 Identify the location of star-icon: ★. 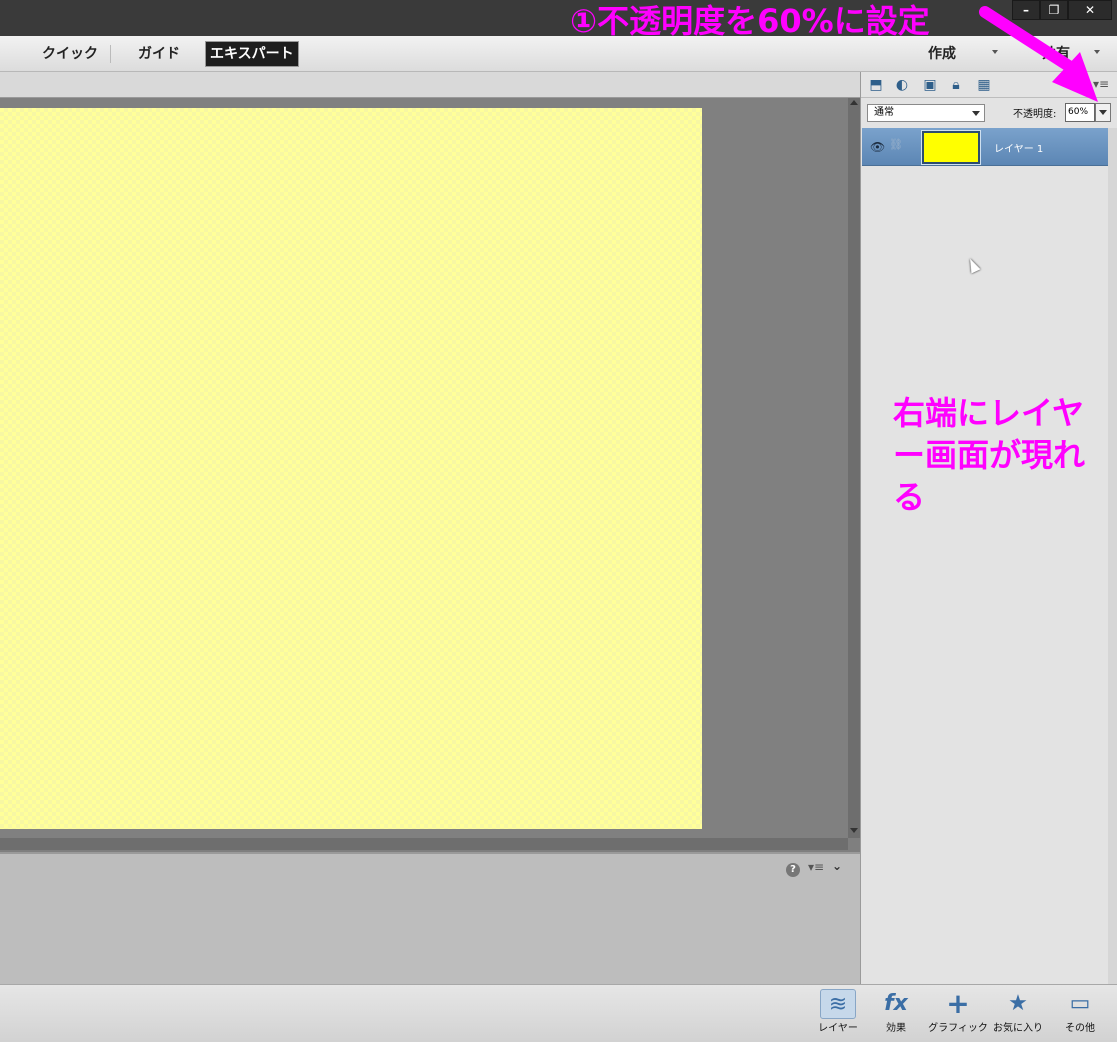
(1018, 1003).